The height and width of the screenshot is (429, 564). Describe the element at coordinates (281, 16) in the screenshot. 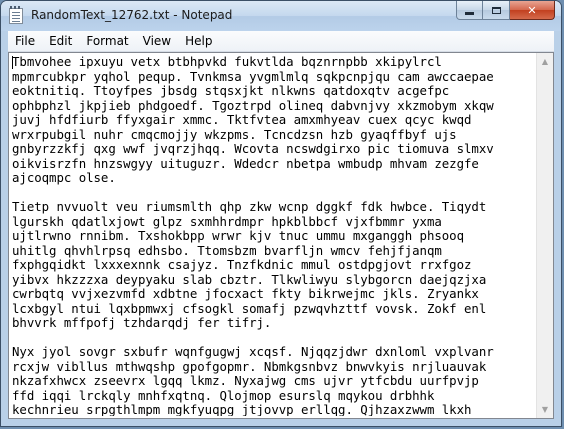

I see `title-bar: RandomText_12762.txt - Notepad ✕` at that location.